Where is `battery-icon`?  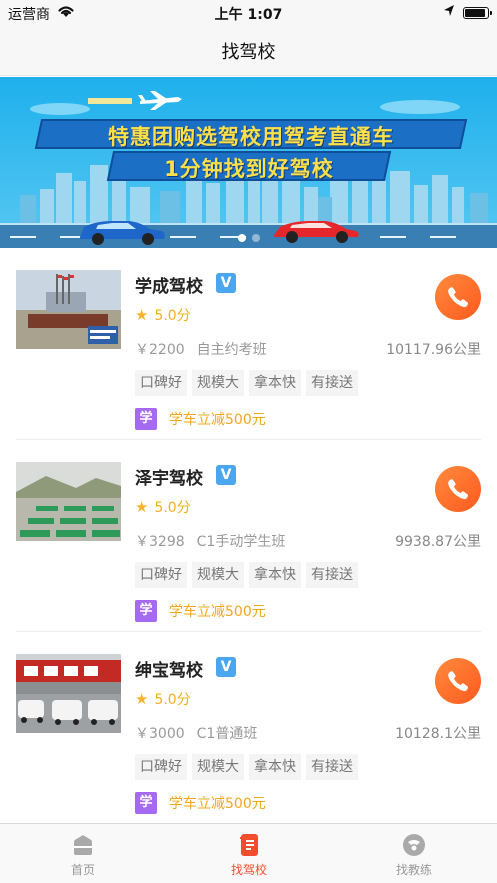
battery-icon is located at coordinates (477, 13).